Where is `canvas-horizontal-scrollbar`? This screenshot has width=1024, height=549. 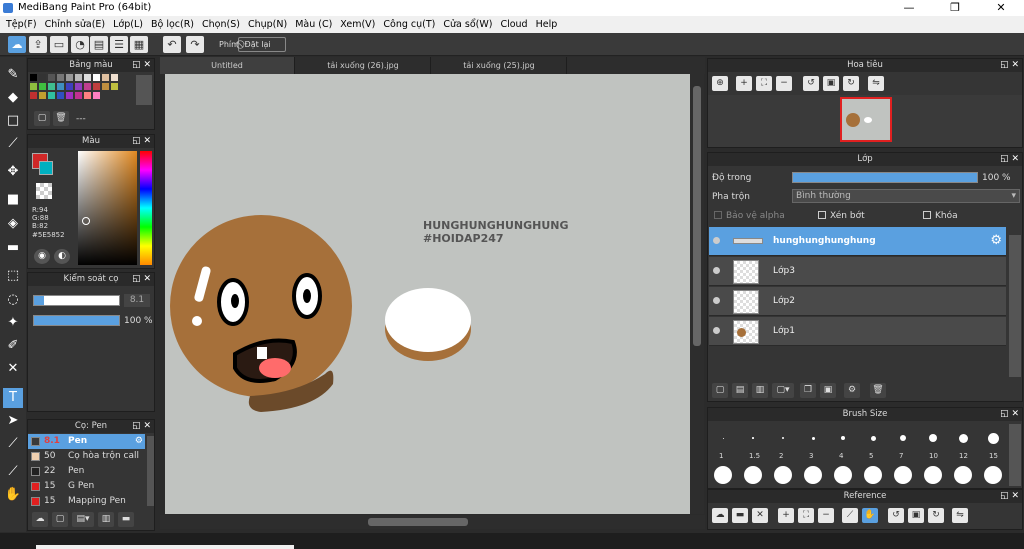
canvas-horizontal-scrollbar is located at coordinates (432, 522).